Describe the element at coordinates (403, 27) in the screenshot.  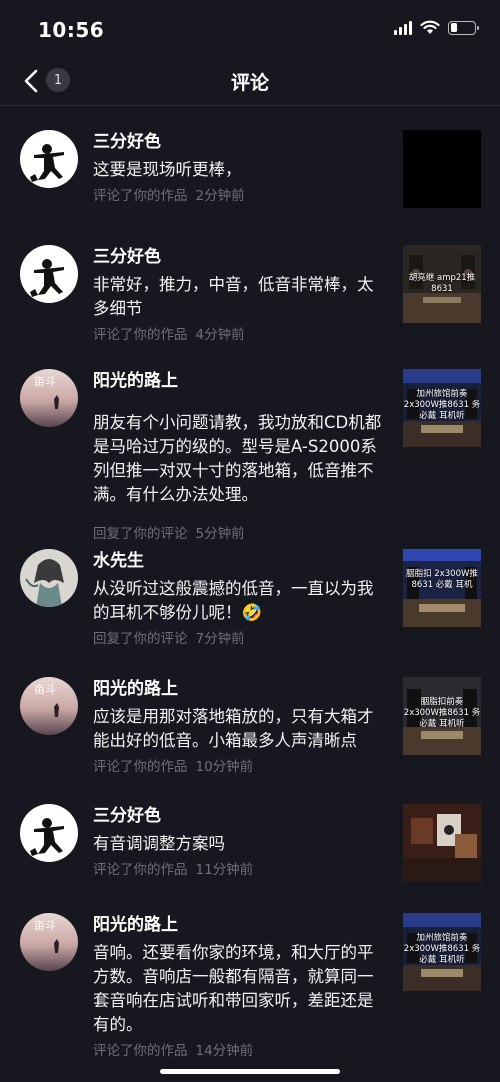
I see `cellular-signal-icon` at that location.